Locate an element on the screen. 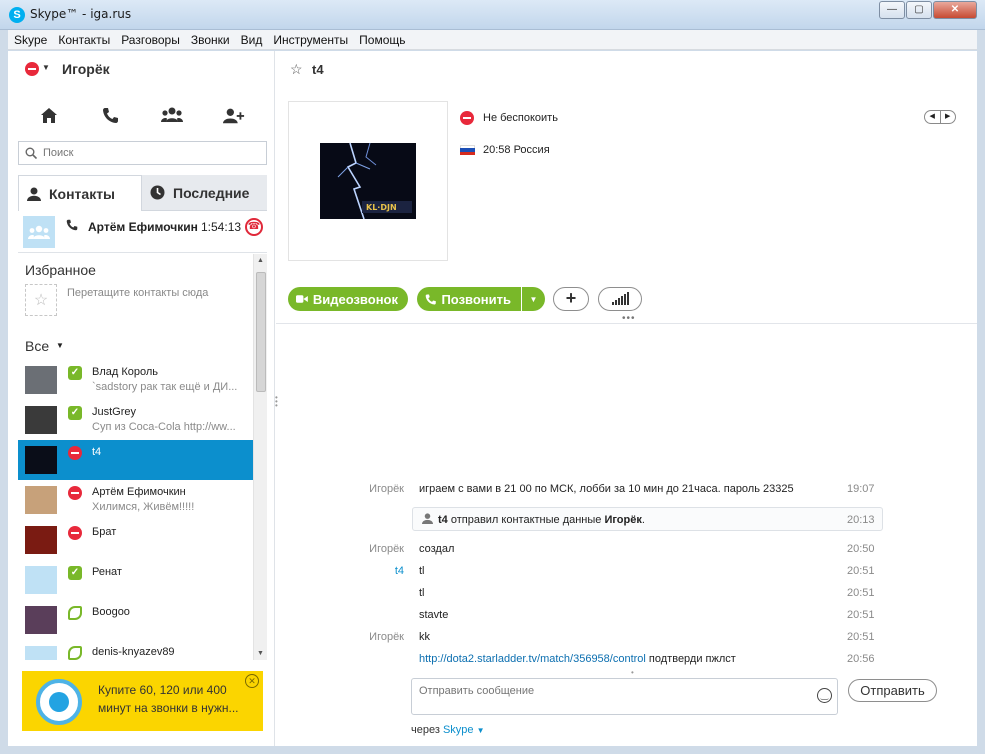  send-button: Отправить is located at coordinates (892, 690).